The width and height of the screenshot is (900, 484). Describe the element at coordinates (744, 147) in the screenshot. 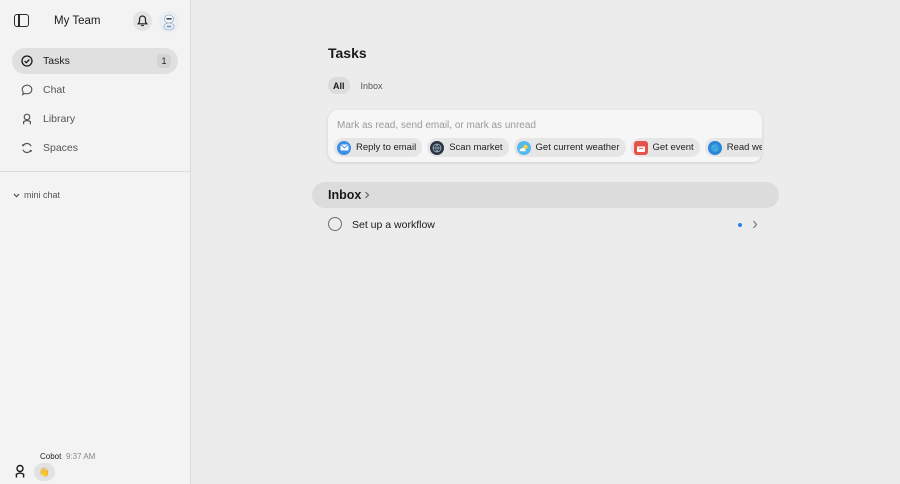

I see `chip-label: Read web page` at that location.